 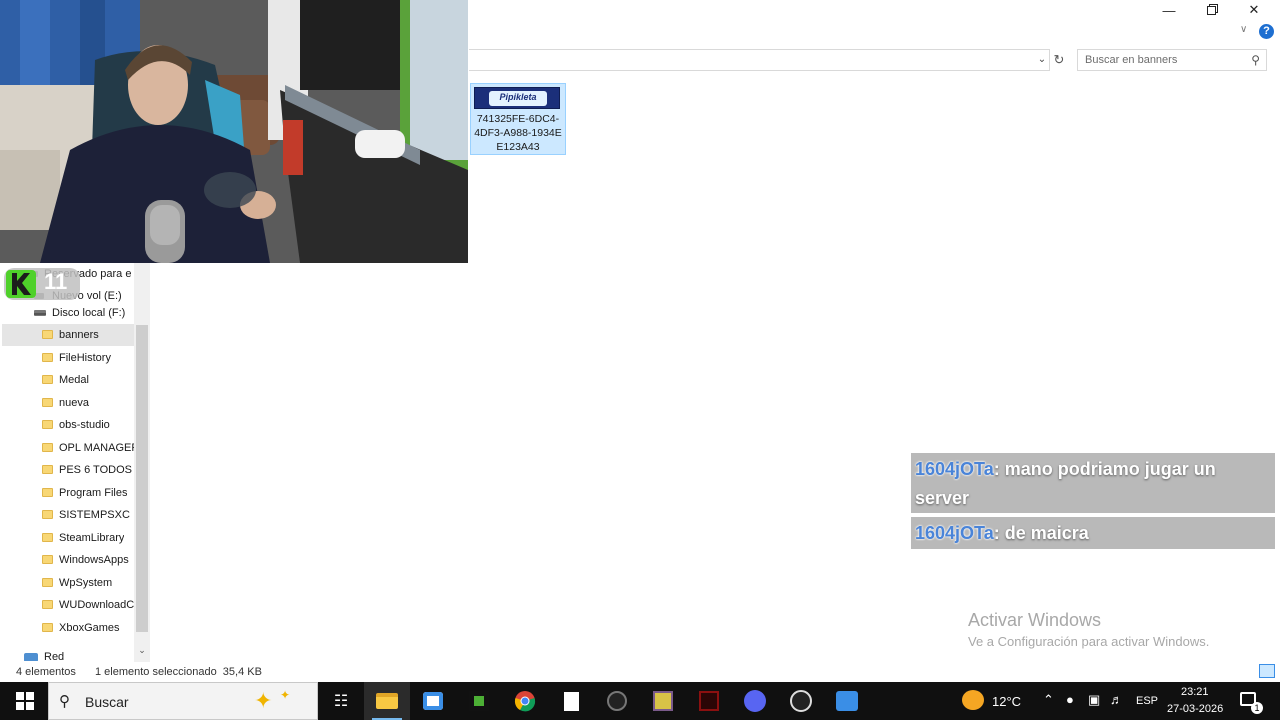 I want to click on discord-taskbar, so click(x=755, y=701).